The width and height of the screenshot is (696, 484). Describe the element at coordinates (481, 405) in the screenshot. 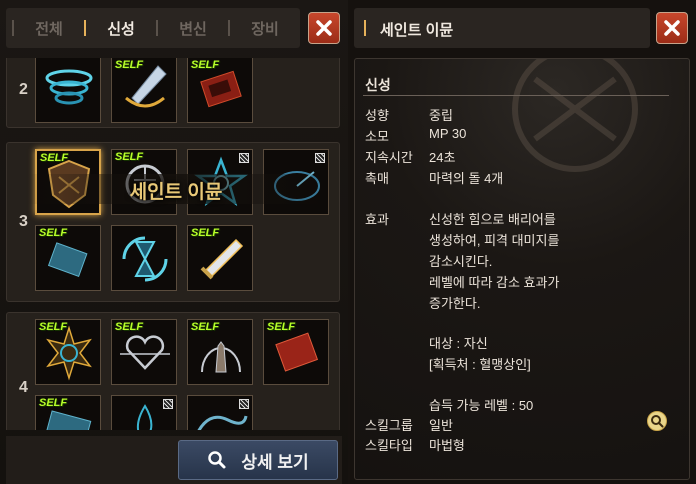

I see `learn-level-line: 습득 가능 레벨 : 50` at that location.